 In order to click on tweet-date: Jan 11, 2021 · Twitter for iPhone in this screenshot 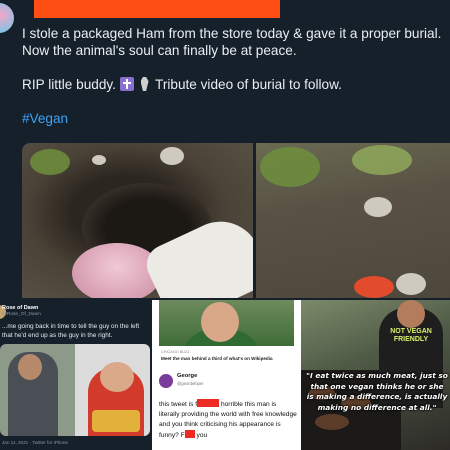, I will do `click(35, 442)`.